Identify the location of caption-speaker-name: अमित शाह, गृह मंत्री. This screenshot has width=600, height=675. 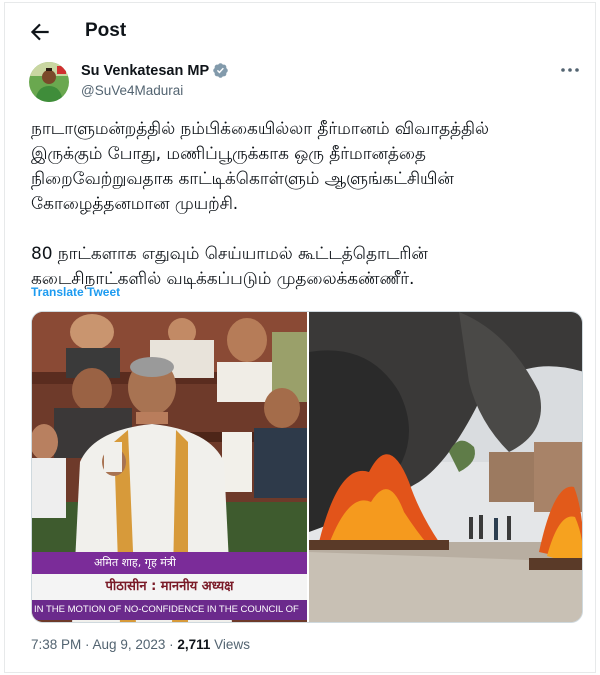
(169, 563).